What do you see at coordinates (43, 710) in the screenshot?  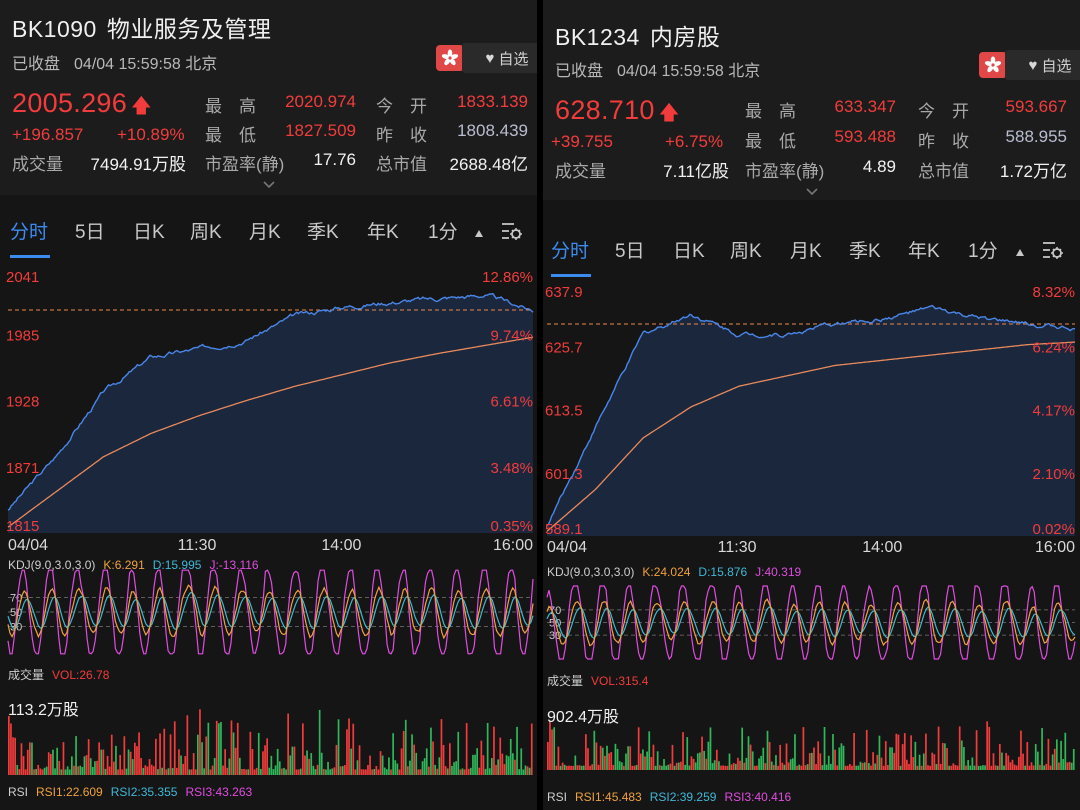 I see `volume-max-amount: 113.2万股` at bounding box center [43, 710].